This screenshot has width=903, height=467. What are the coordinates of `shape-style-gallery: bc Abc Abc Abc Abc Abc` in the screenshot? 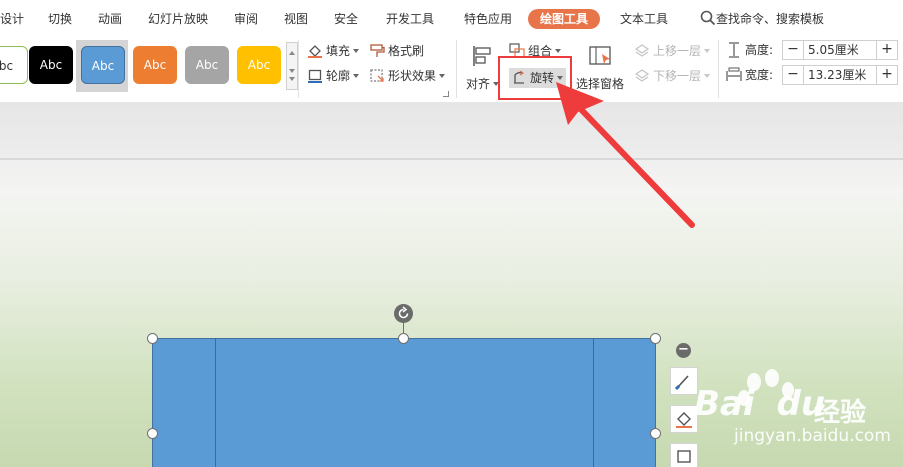 It's located at (150, 65).